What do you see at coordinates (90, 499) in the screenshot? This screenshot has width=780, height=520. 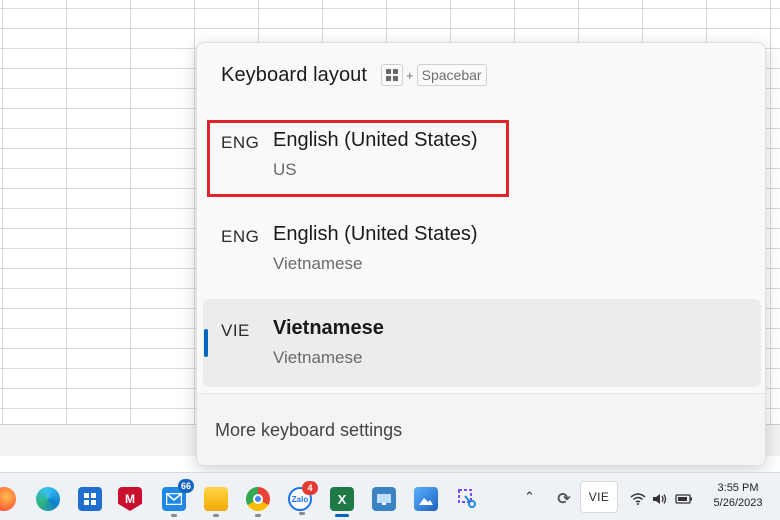 I see `store-icon` at bounding box center [90, 499].